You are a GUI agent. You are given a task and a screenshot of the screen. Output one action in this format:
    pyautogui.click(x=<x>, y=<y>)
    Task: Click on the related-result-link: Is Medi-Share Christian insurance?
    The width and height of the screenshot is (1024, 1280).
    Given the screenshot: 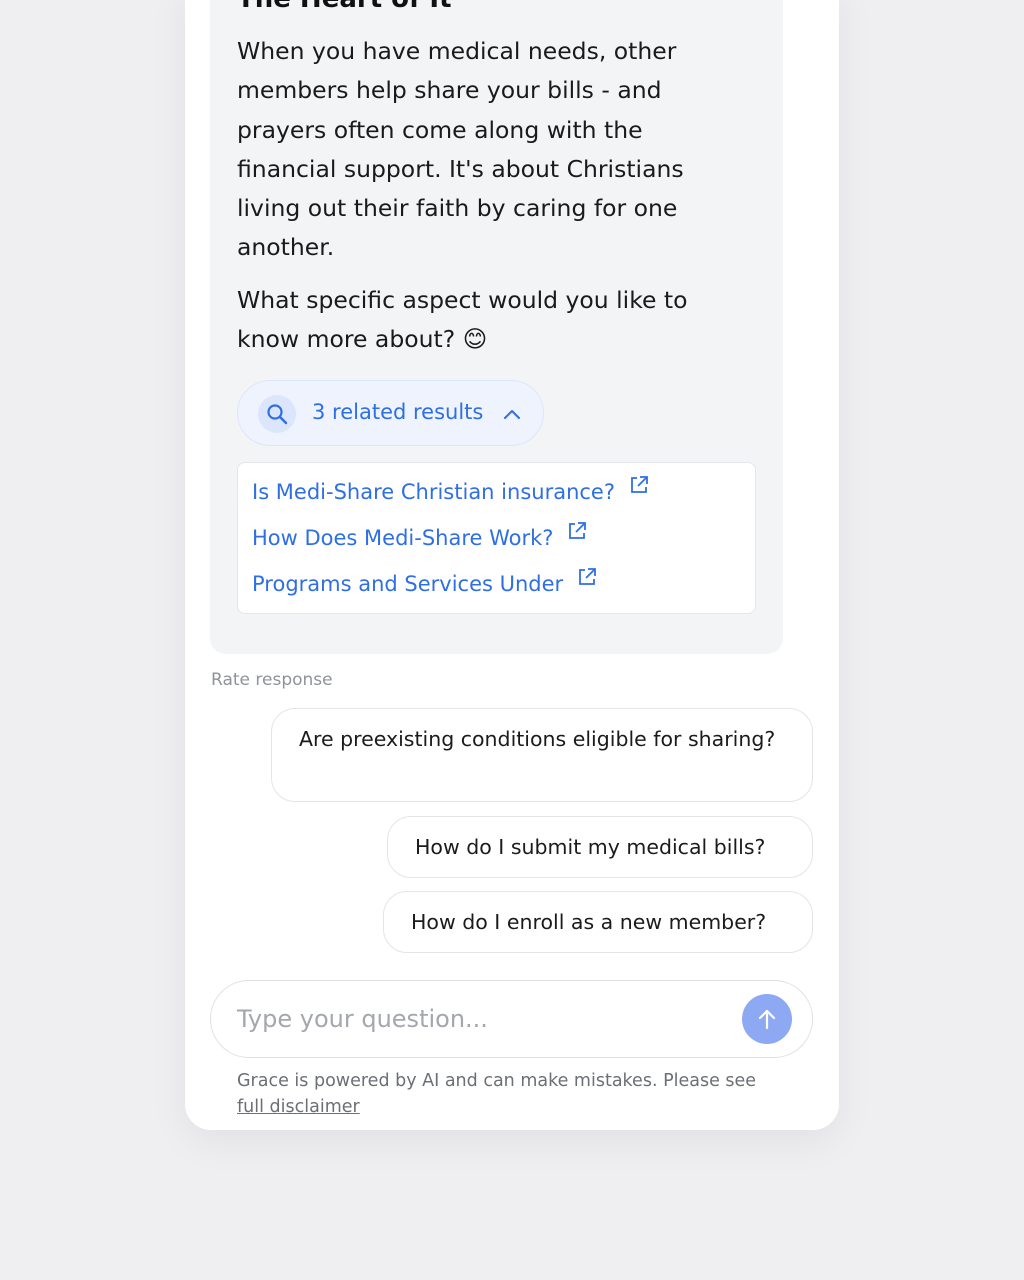 What is the action you would take?
    pyautogui.click(x=450, y=490)
    